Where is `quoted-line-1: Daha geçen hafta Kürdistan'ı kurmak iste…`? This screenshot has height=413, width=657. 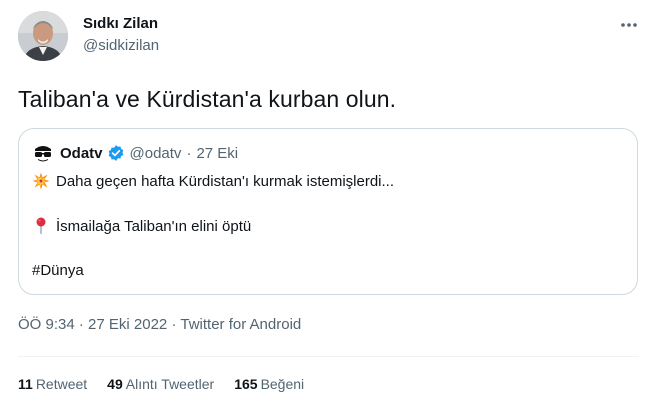
quoted-line-1: Daha geçen hafta Kürdistan'ı kurmak iste… is located at coordinates (213, 181).